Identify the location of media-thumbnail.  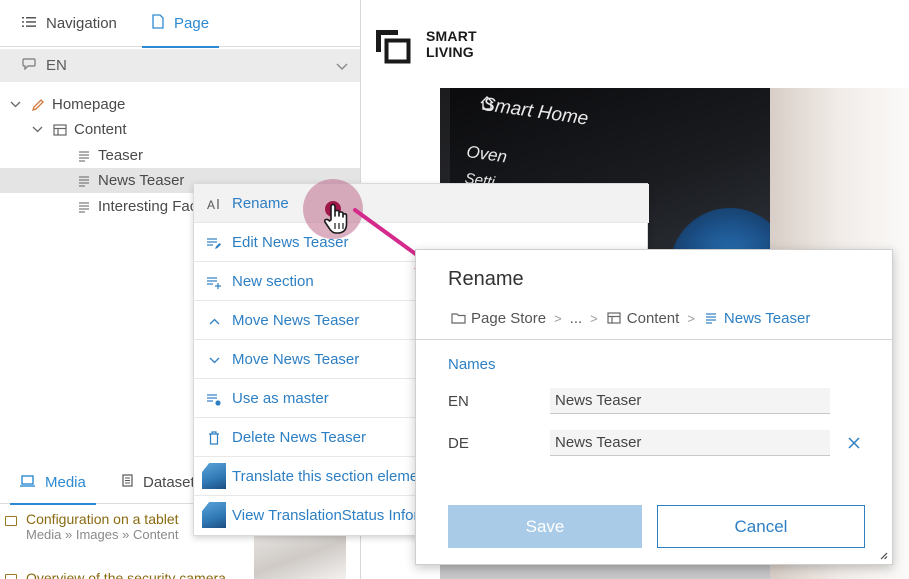
(300, 557).